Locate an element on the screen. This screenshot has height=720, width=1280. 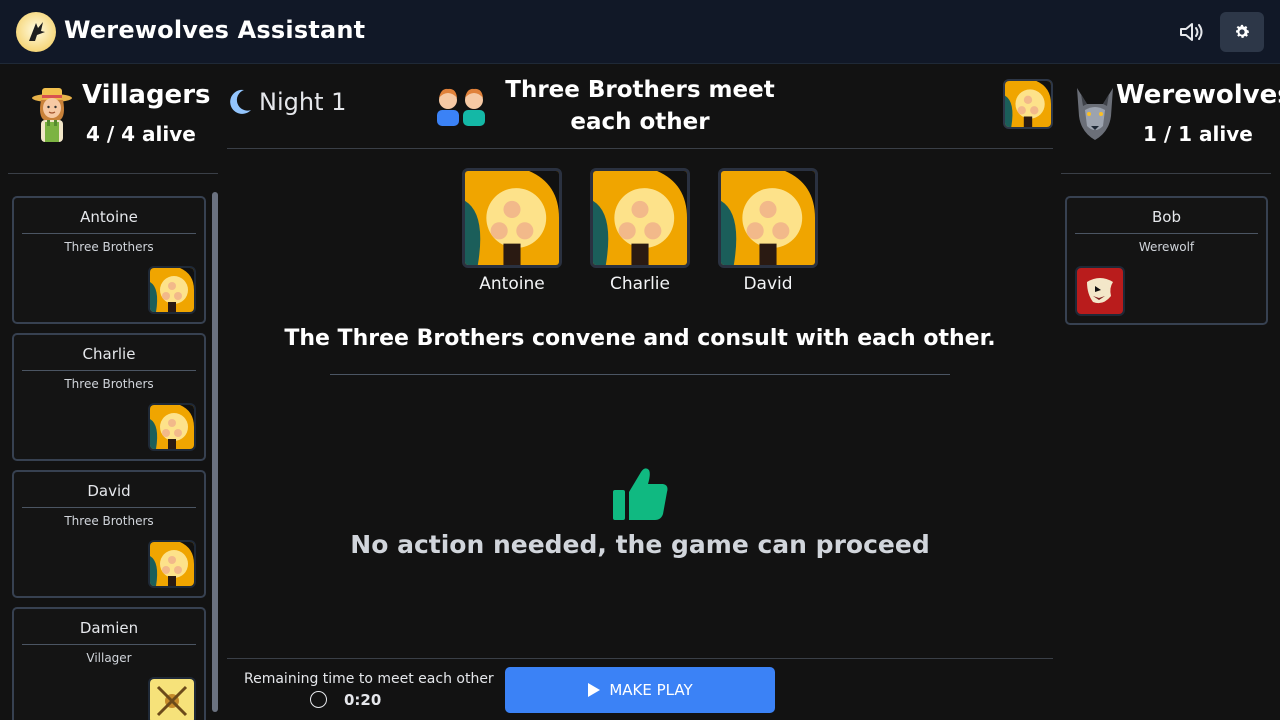
player-name: Bob is located at coordinates (1166, 221).